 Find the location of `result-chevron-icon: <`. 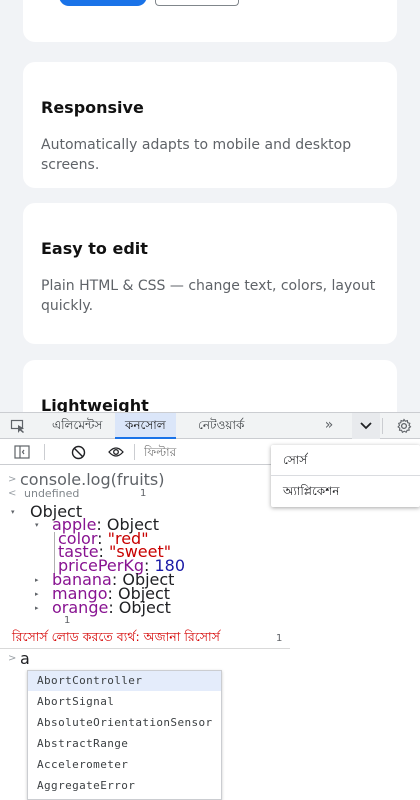

result-chevron-icon: < is located at coordinates (12, 493).